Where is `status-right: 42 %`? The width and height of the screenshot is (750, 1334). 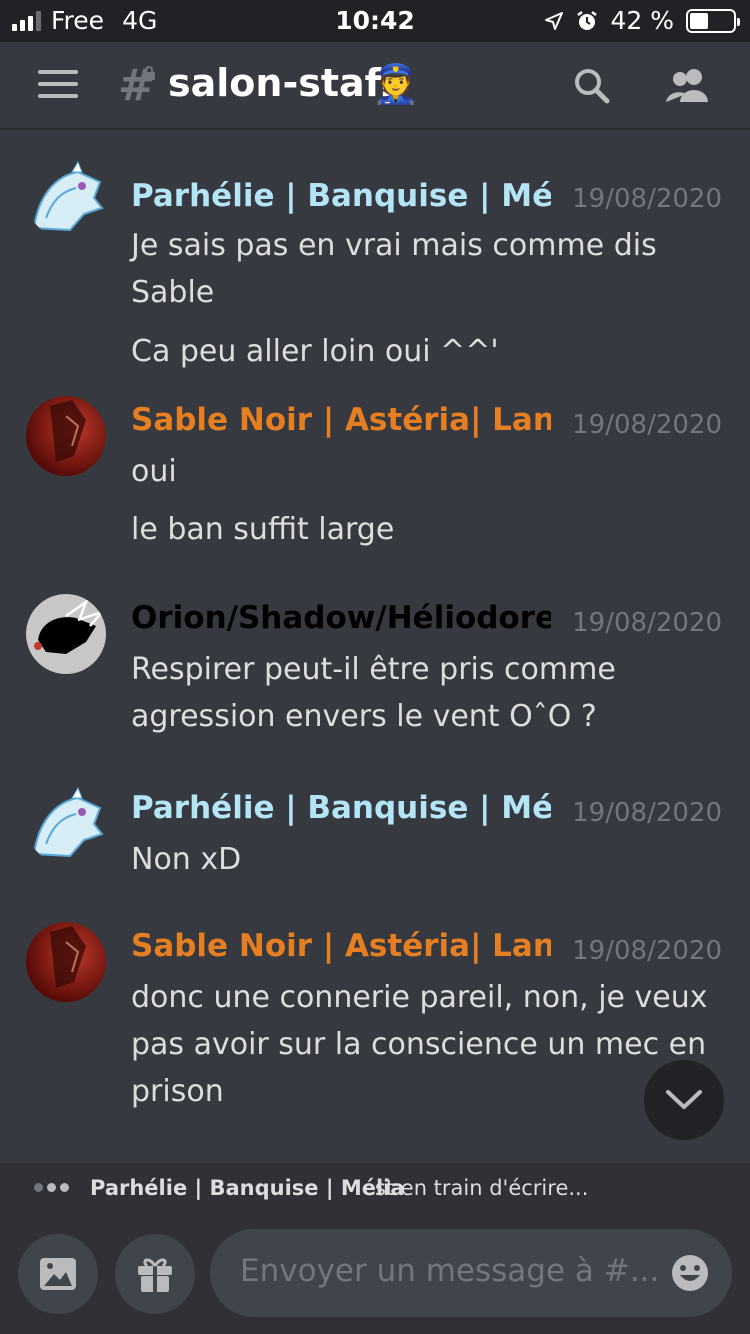
status-right: 42 % is located at coordinates (642, 20).